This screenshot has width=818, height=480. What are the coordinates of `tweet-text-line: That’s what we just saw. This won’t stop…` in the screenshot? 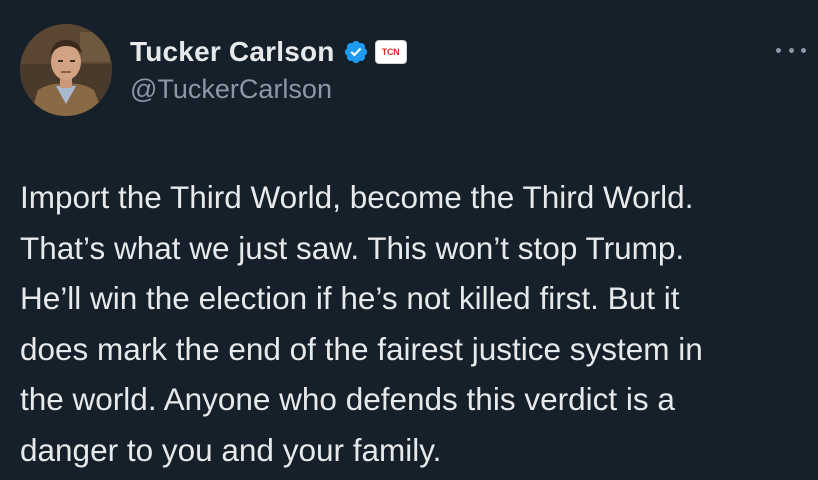 It's located at (352, 247).